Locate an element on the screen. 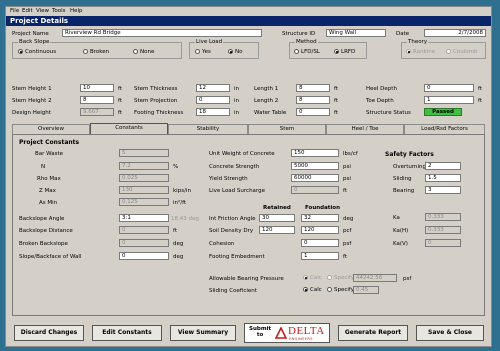 The height and width of the screenshot is (351, 500). rho-max-label: Rho Max is located at coordinates (49, 179).